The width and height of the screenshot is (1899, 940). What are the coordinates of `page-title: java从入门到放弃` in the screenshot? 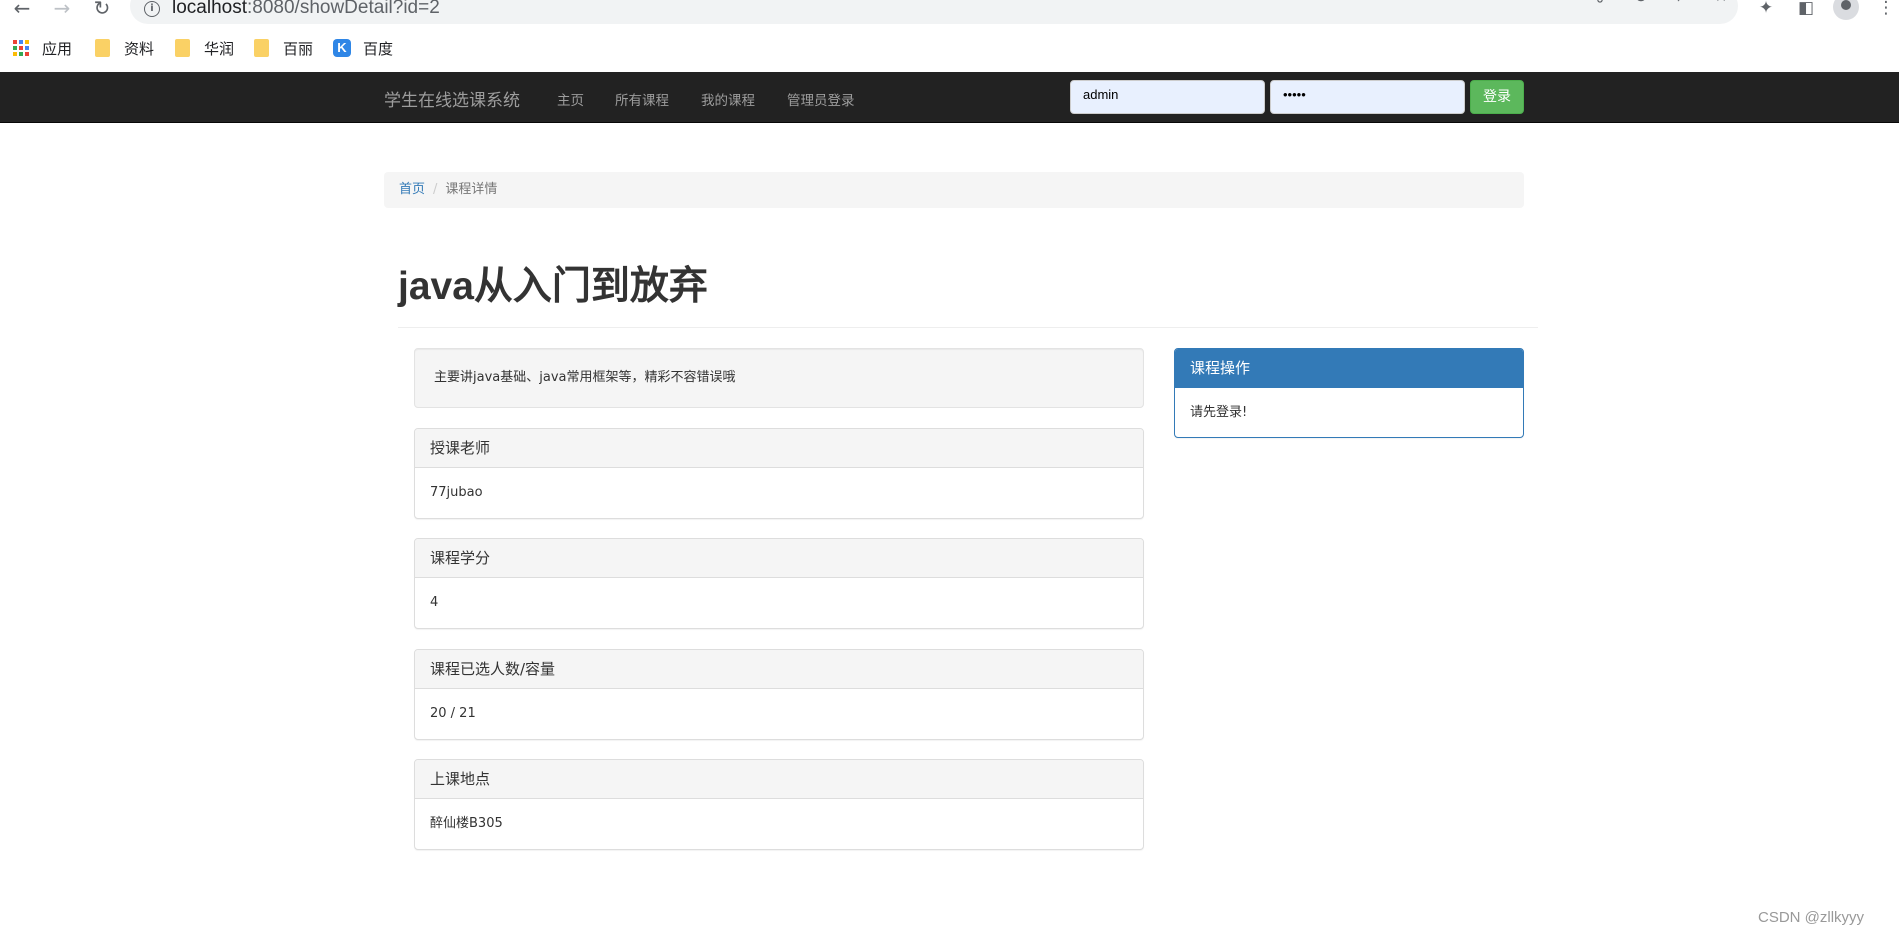 It's located at (553, 286).